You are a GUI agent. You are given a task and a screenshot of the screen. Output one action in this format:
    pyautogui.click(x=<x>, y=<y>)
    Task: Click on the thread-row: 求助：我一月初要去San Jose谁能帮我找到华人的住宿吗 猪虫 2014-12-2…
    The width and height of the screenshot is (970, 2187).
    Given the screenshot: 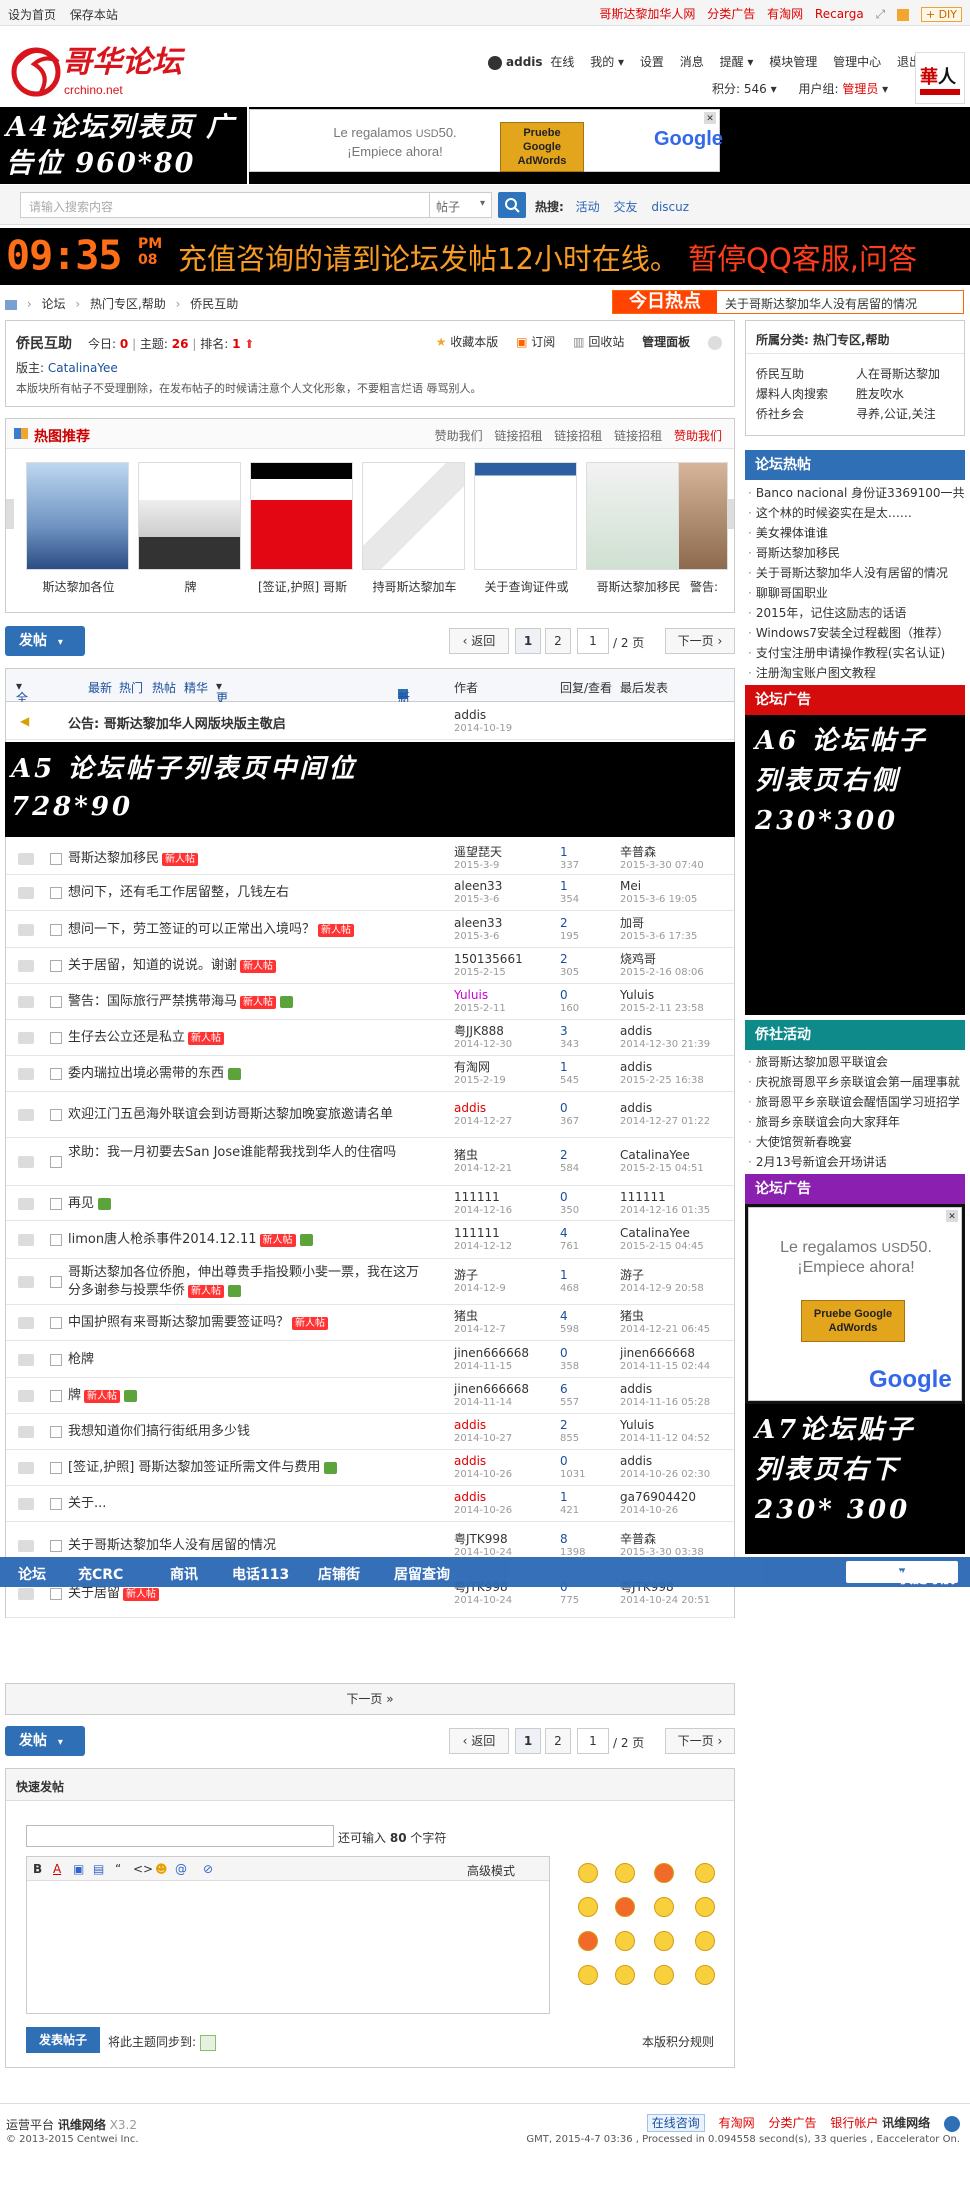 What is the action you would take?
    pyautogui.click(x=370, y=1162)
    